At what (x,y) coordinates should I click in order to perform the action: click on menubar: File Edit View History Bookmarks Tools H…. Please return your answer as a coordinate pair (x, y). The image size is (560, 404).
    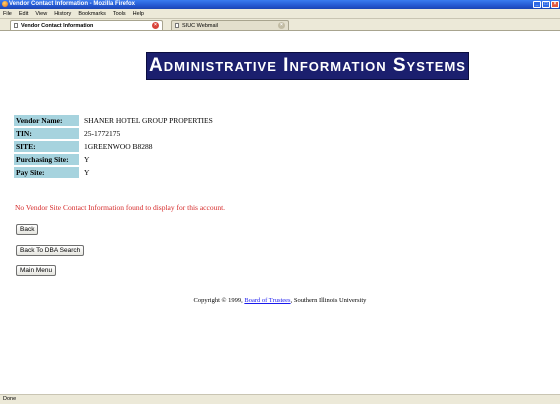
    Looking at the image, I should click on (280, 14).